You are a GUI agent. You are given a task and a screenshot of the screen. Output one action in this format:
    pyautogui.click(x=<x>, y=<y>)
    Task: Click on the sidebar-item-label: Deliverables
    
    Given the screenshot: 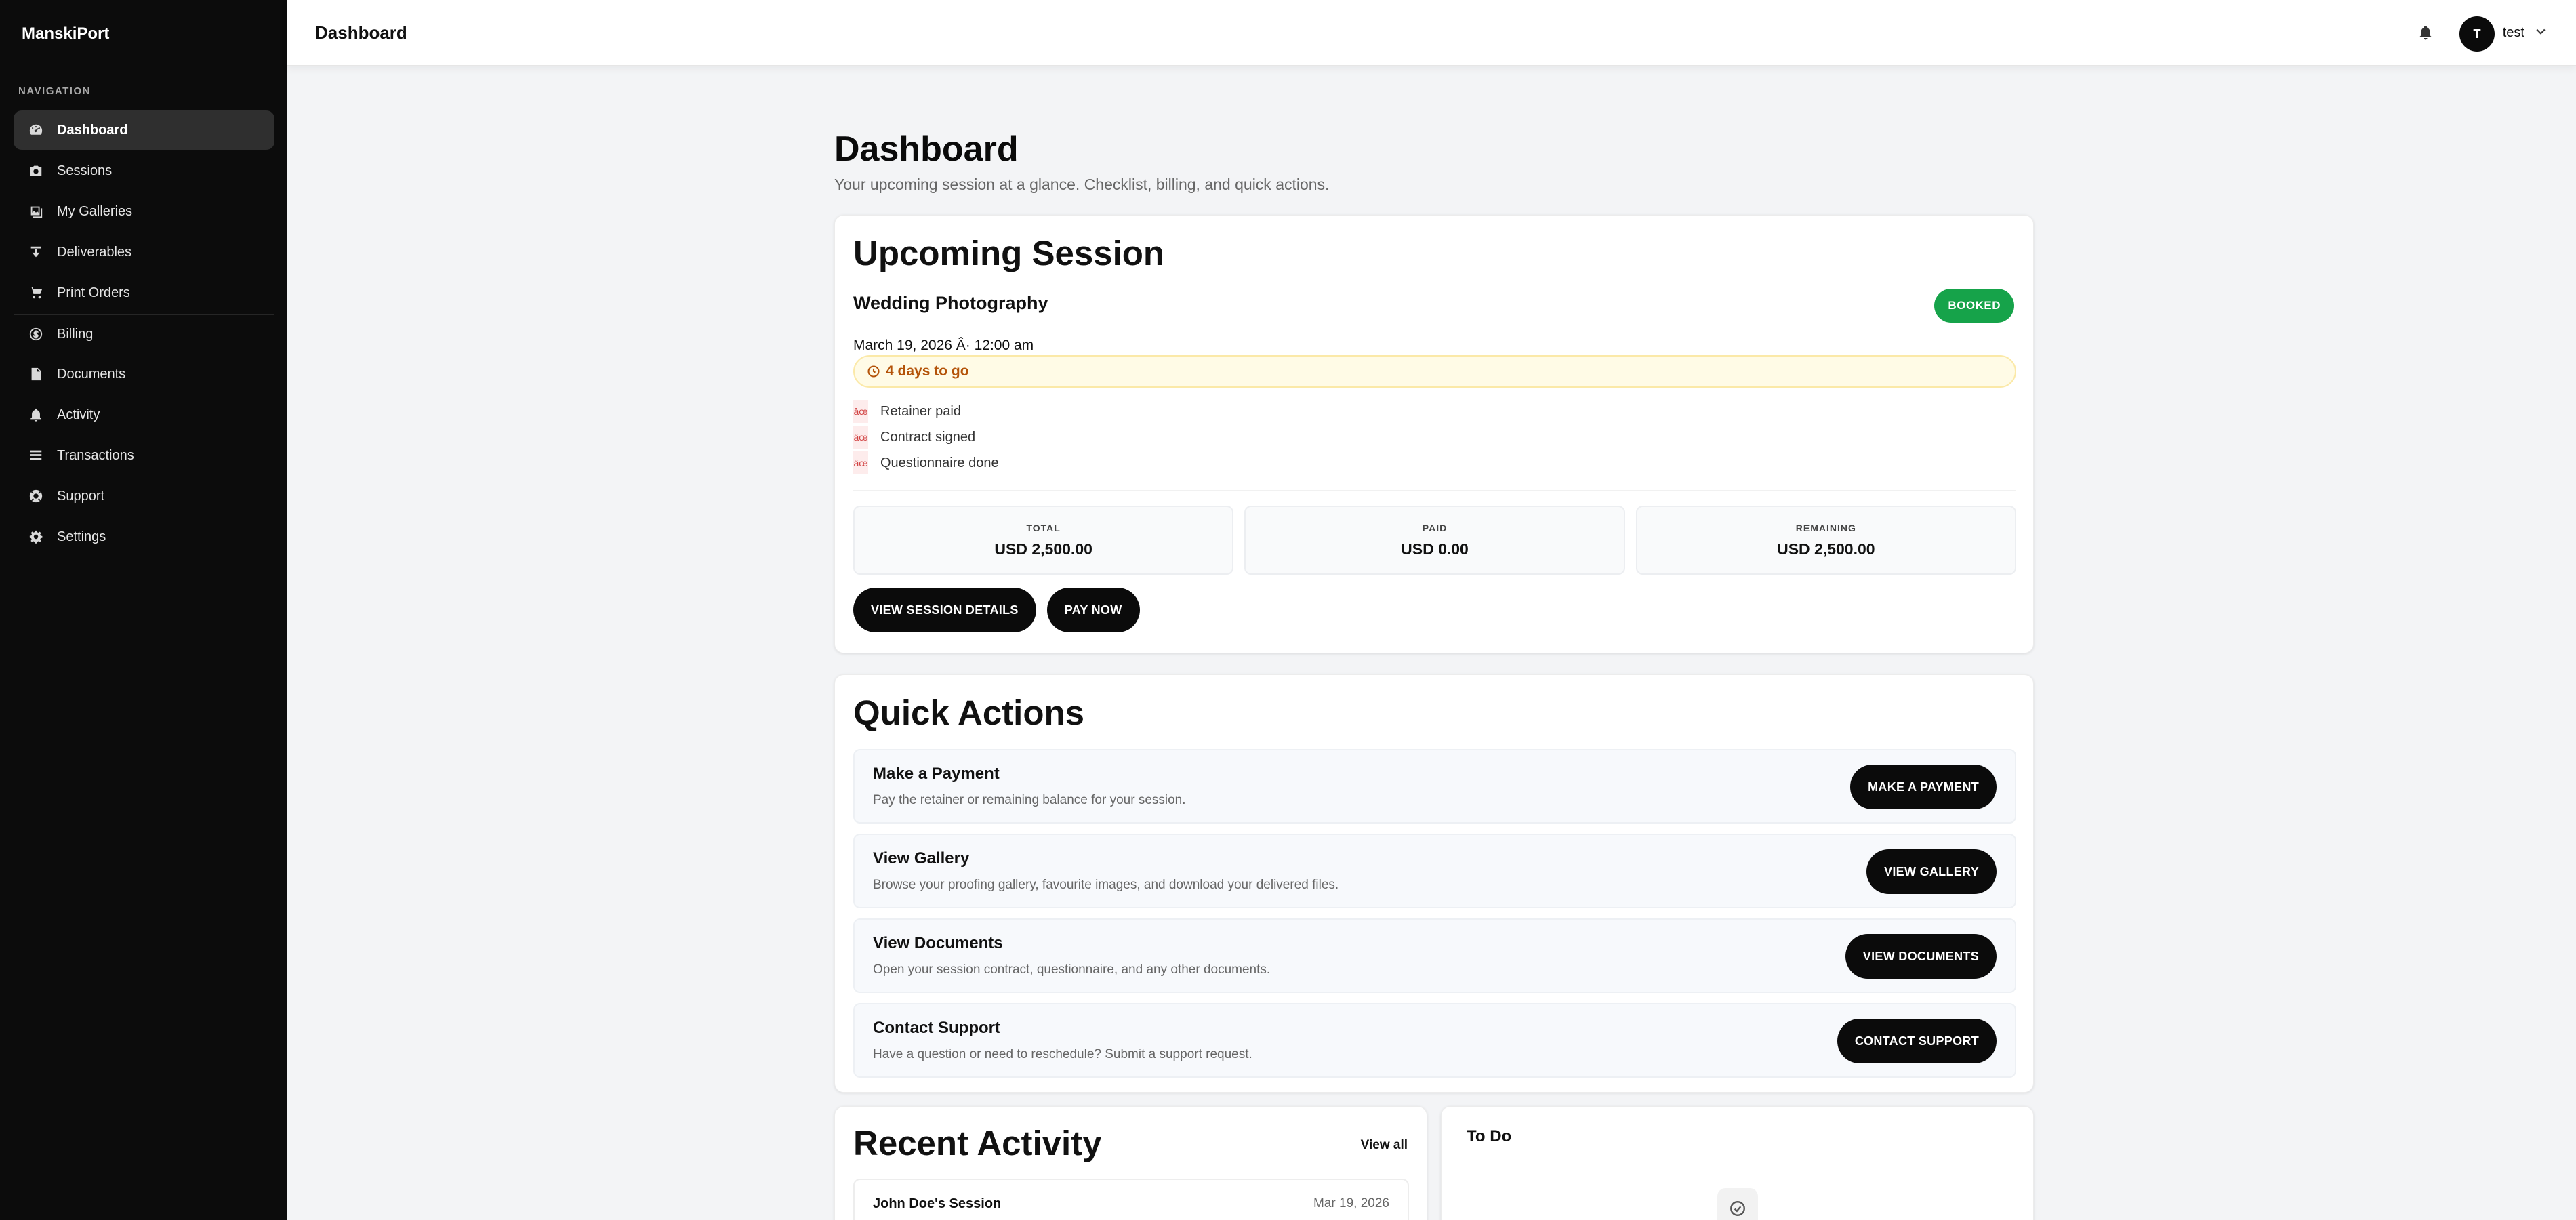 What is the action you would take?
    pyautogui.click(x=95, y=252)
    